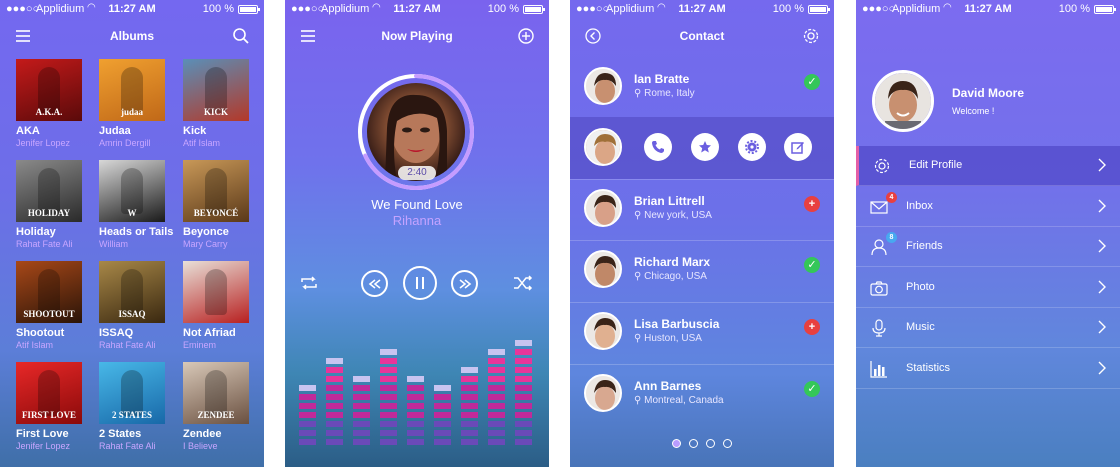 This screenshot has width=1120, height=467. I want to click on add-circle-icon, so click(526, 36).